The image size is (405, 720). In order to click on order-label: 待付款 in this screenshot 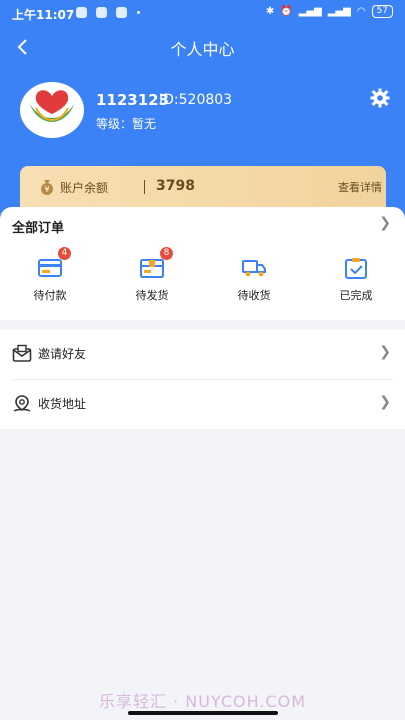, I will do `click(50, 295)`.